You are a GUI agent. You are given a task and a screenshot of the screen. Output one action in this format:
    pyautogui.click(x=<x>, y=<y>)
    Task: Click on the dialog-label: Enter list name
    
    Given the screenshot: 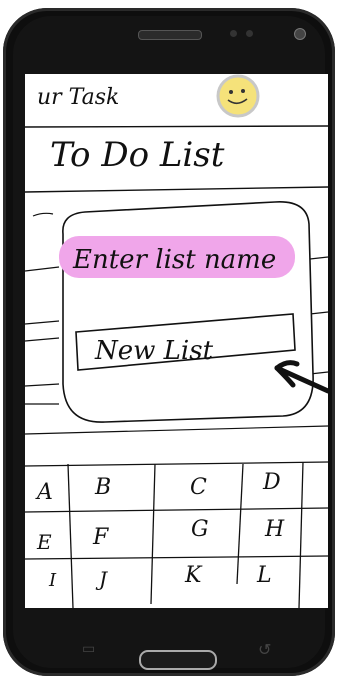 What is the action you would take?
    pyautogui.click(x=174, y=260)
    